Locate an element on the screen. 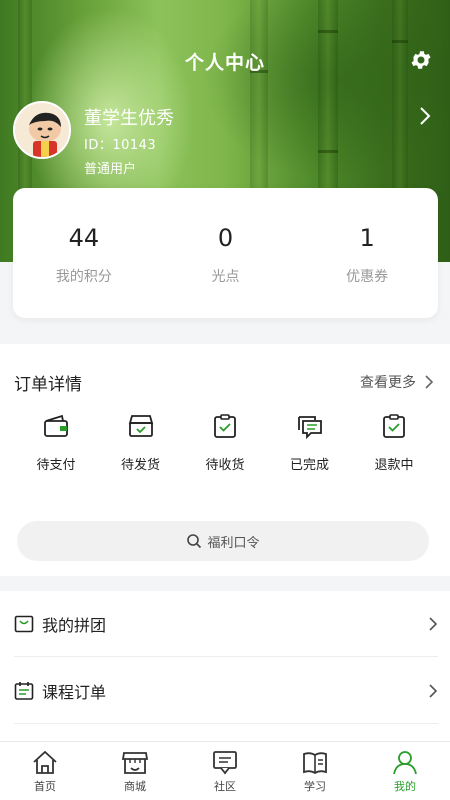  orders-title: 订单详情 is located at coordinates (48, 385).